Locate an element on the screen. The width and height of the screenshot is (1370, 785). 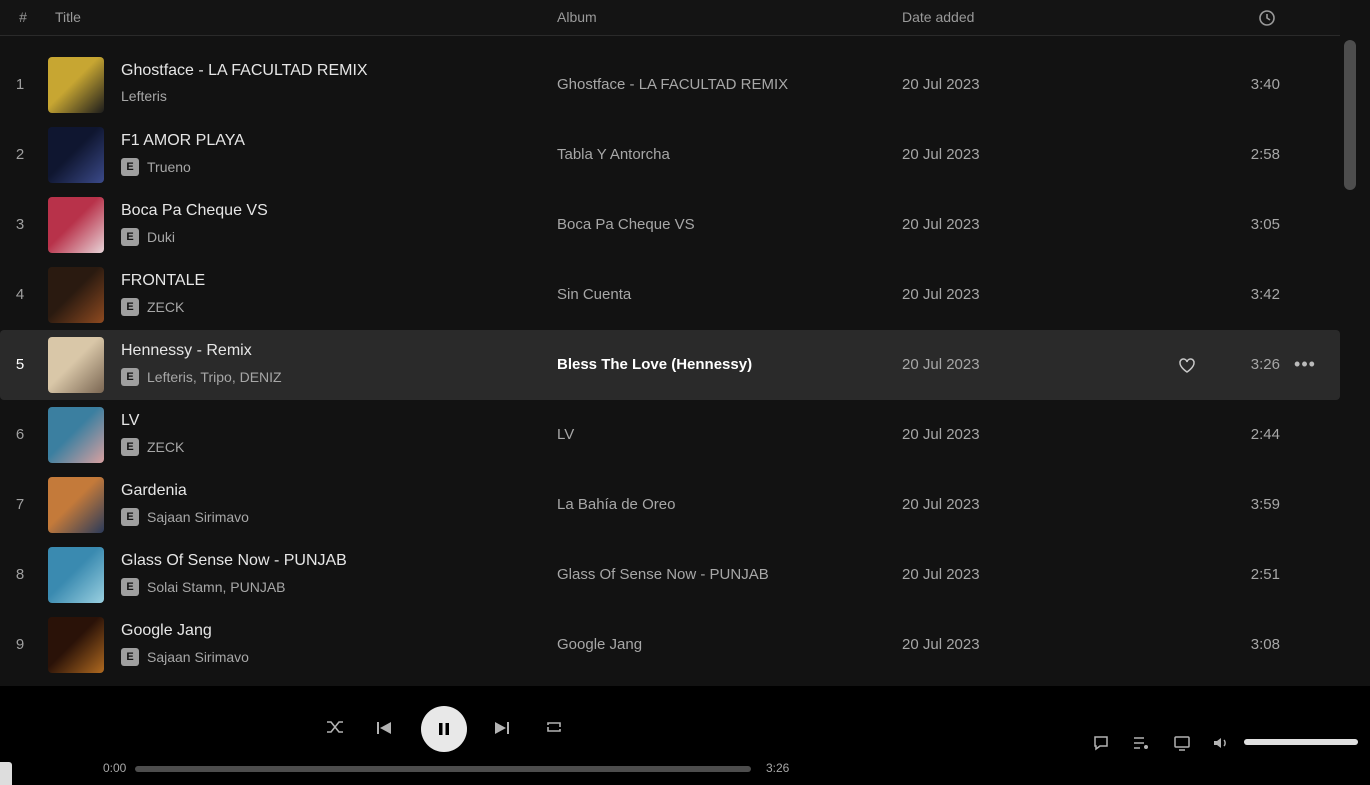
track-number: 8 is located at coordinates (20, 574).